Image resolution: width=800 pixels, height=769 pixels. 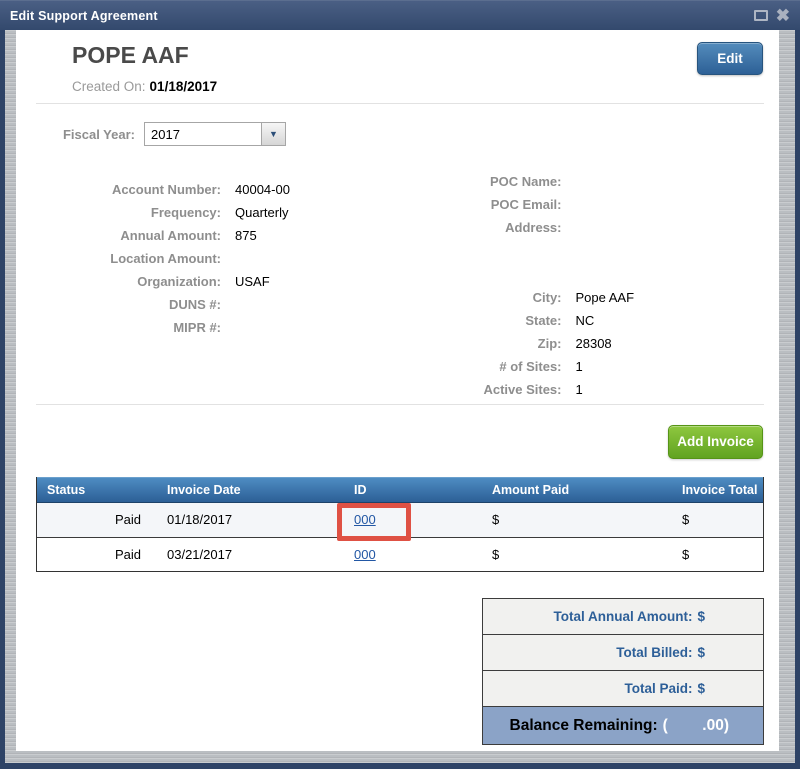 I want to click on field-poc-name: POC Name:, so click(x=525, y=181).